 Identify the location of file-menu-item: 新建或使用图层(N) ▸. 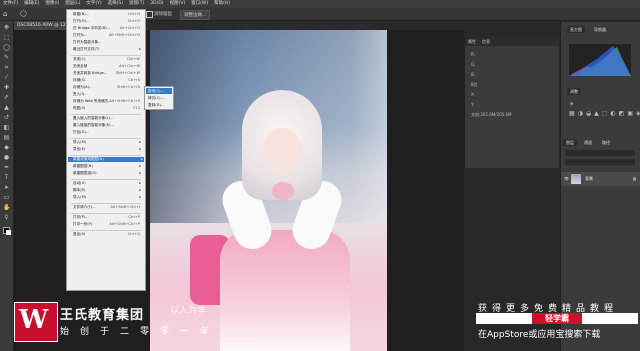
(106, 159).